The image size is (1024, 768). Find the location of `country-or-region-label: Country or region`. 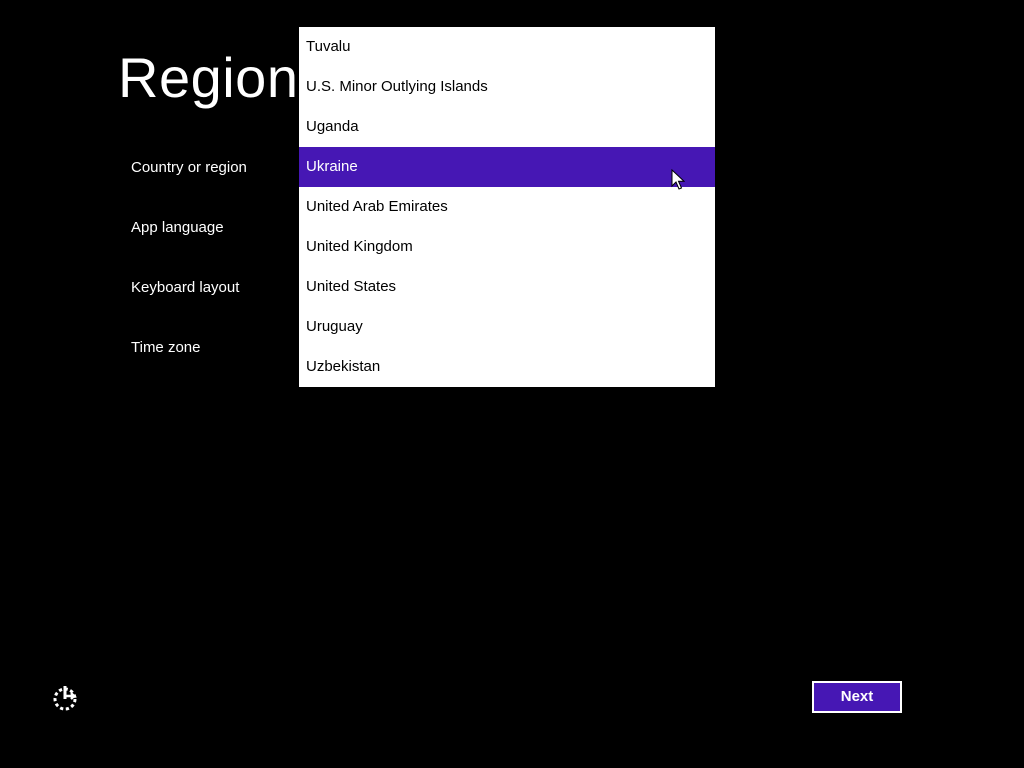

country-or-region-label: Country or region is located at coordinates (189, 167).